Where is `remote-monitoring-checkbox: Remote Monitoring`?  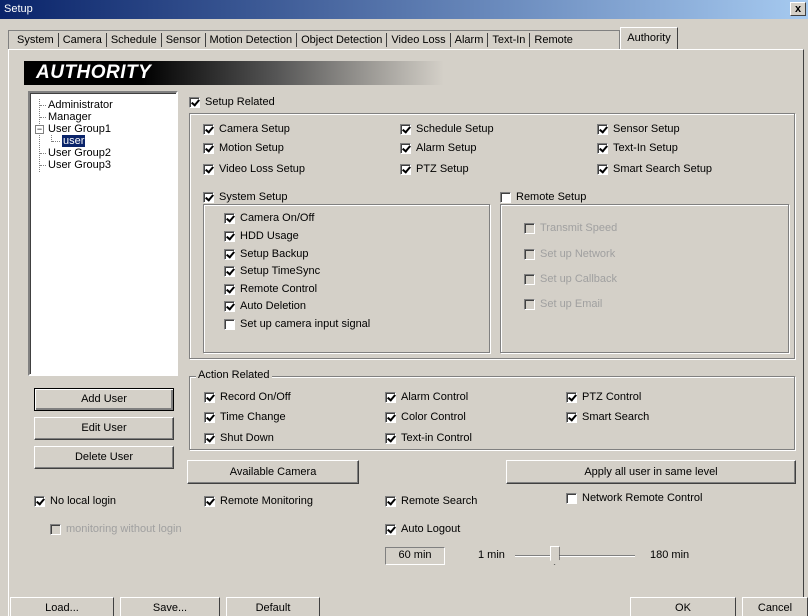
remote-monitoring-checkbox: Remote Monitoring is located at coordinates (258, 501).